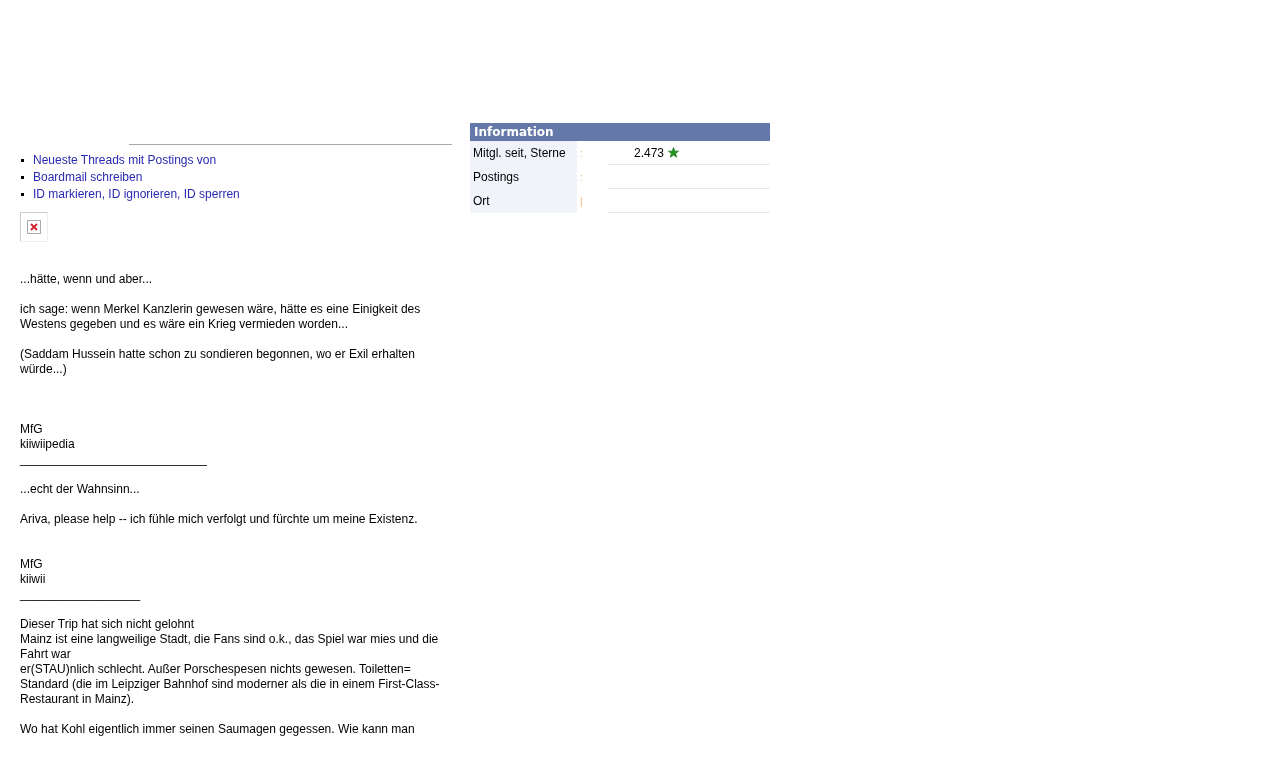  Describe the element at coordinates (649, 152) in the screenshot. I see `info-value: 2.473` at that location.